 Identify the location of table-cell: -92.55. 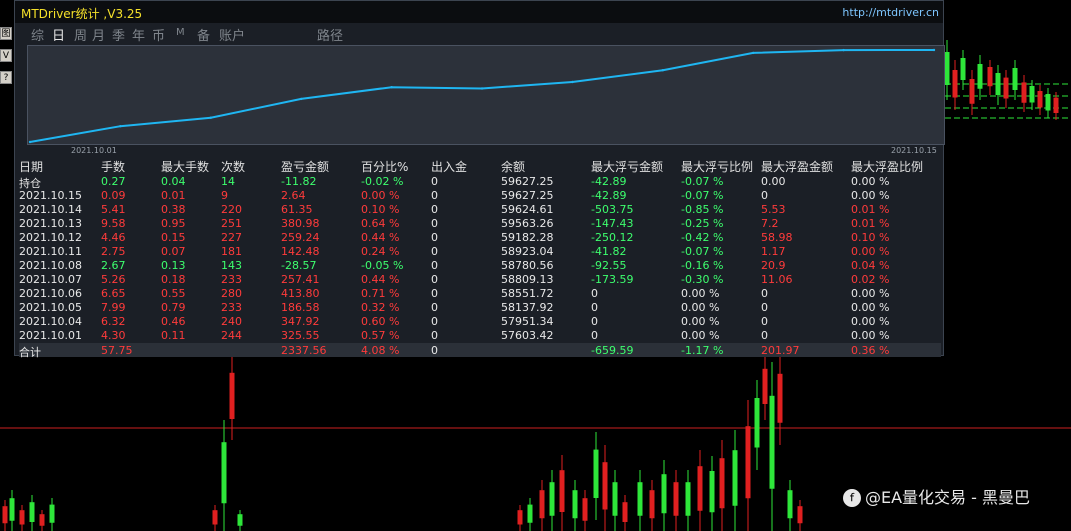
(609, 265).